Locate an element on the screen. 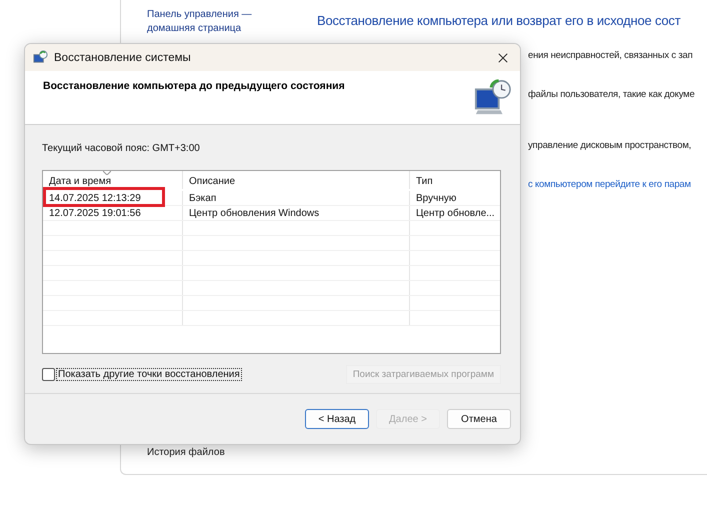 Image resolution: width=707 pixels, height=531 pixels. page-heading: Восстановление компьютера или возврат его в исходное сост is located at coordinates (499, 20).